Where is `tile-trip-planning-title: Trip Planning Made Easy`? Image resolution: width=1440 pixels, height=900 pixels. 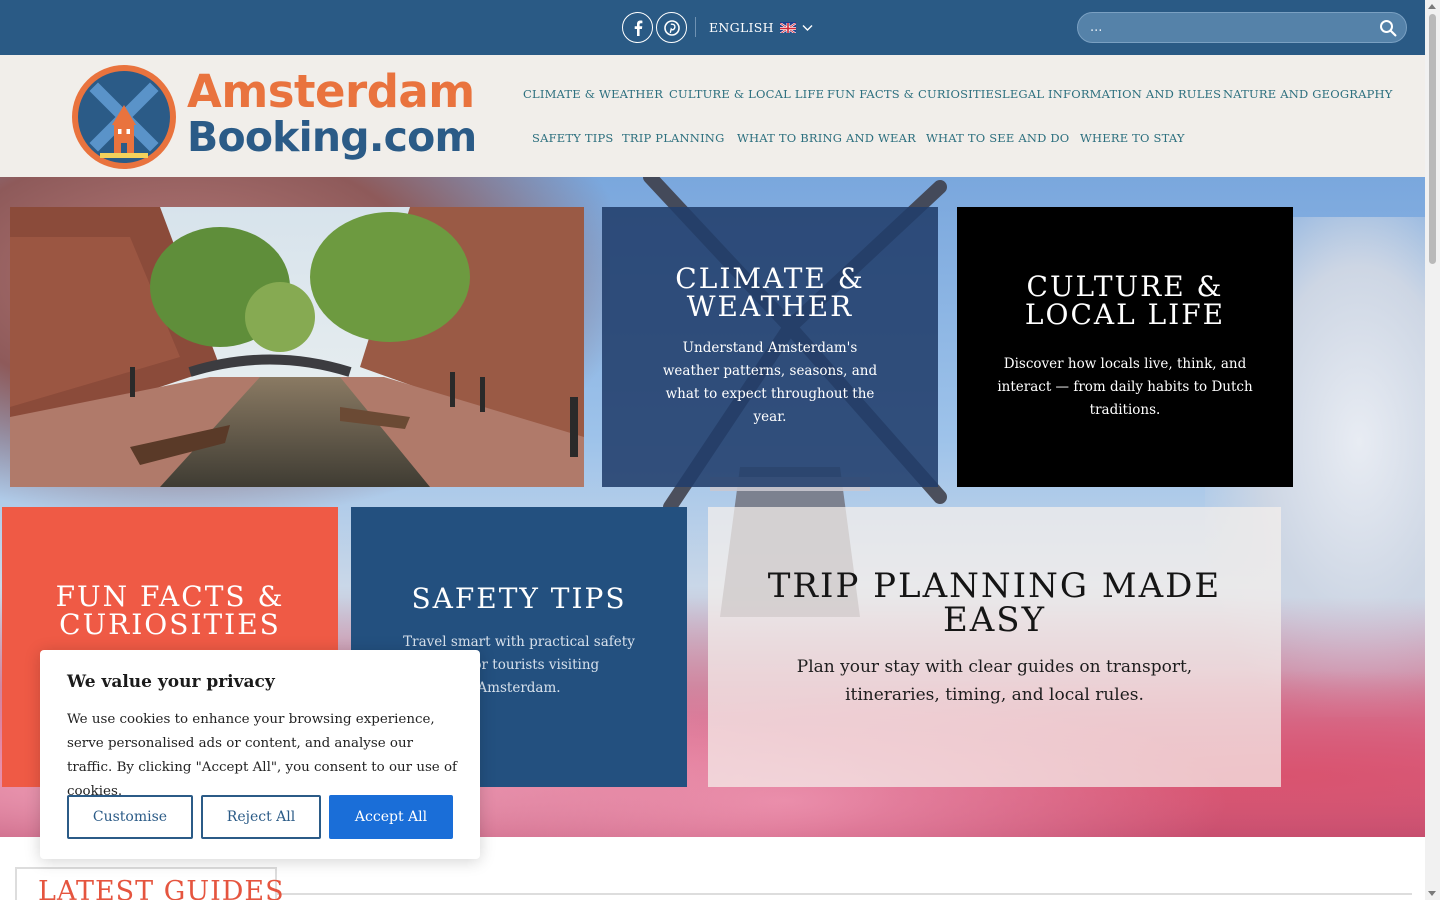
tile-trip-planning-title: Trip Planning Made Easy is located at coordinates (994, 603).